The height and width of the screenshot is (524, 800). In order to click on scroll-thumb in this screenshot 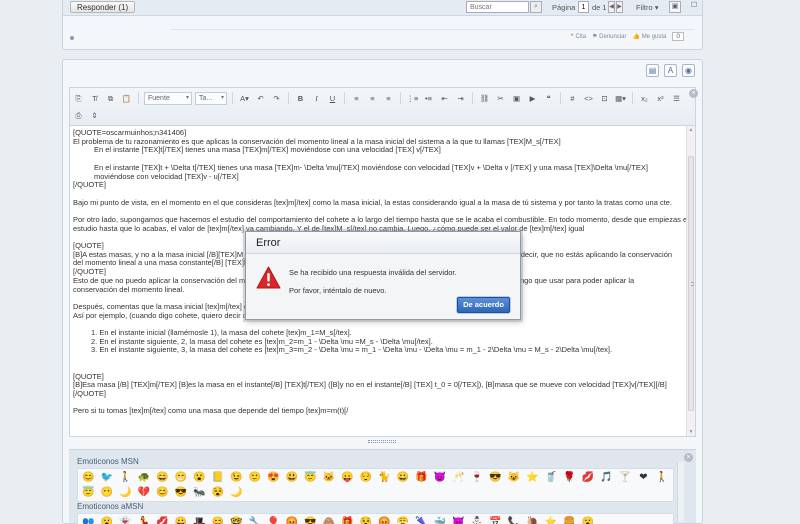, I will do `click(691, 283)`.